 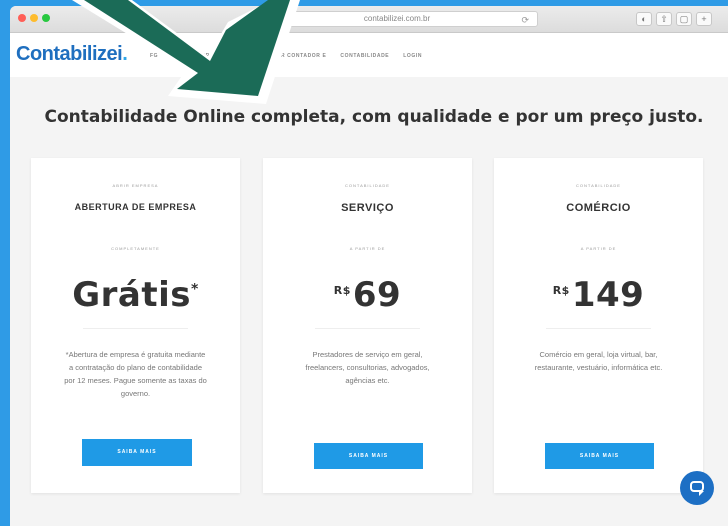 I want to click on price-value: 149, so click(x=608, y=295).